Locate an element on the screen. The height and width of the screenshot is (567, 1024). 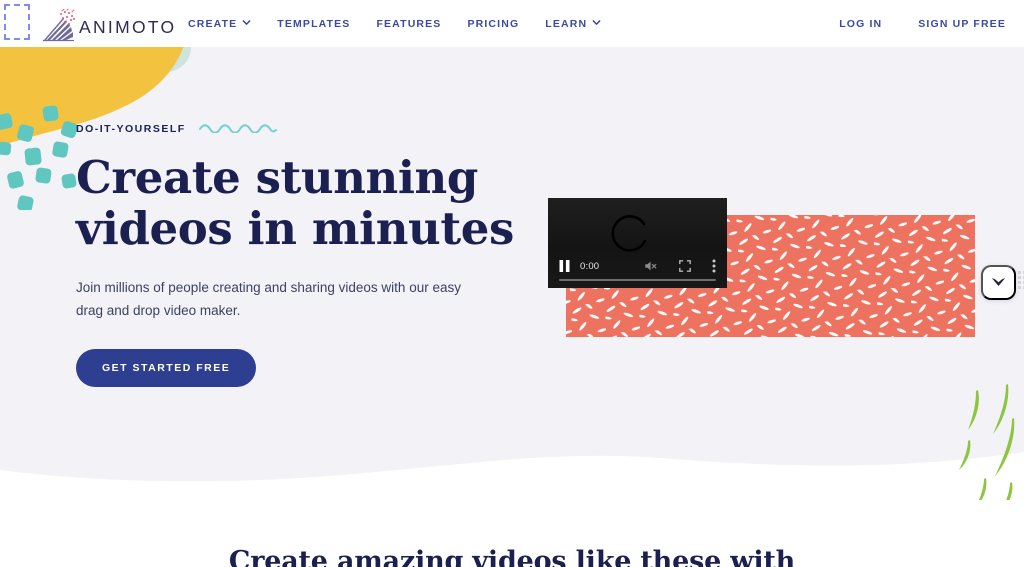
nav-label: PRICING is located at coordinates (493, 23).